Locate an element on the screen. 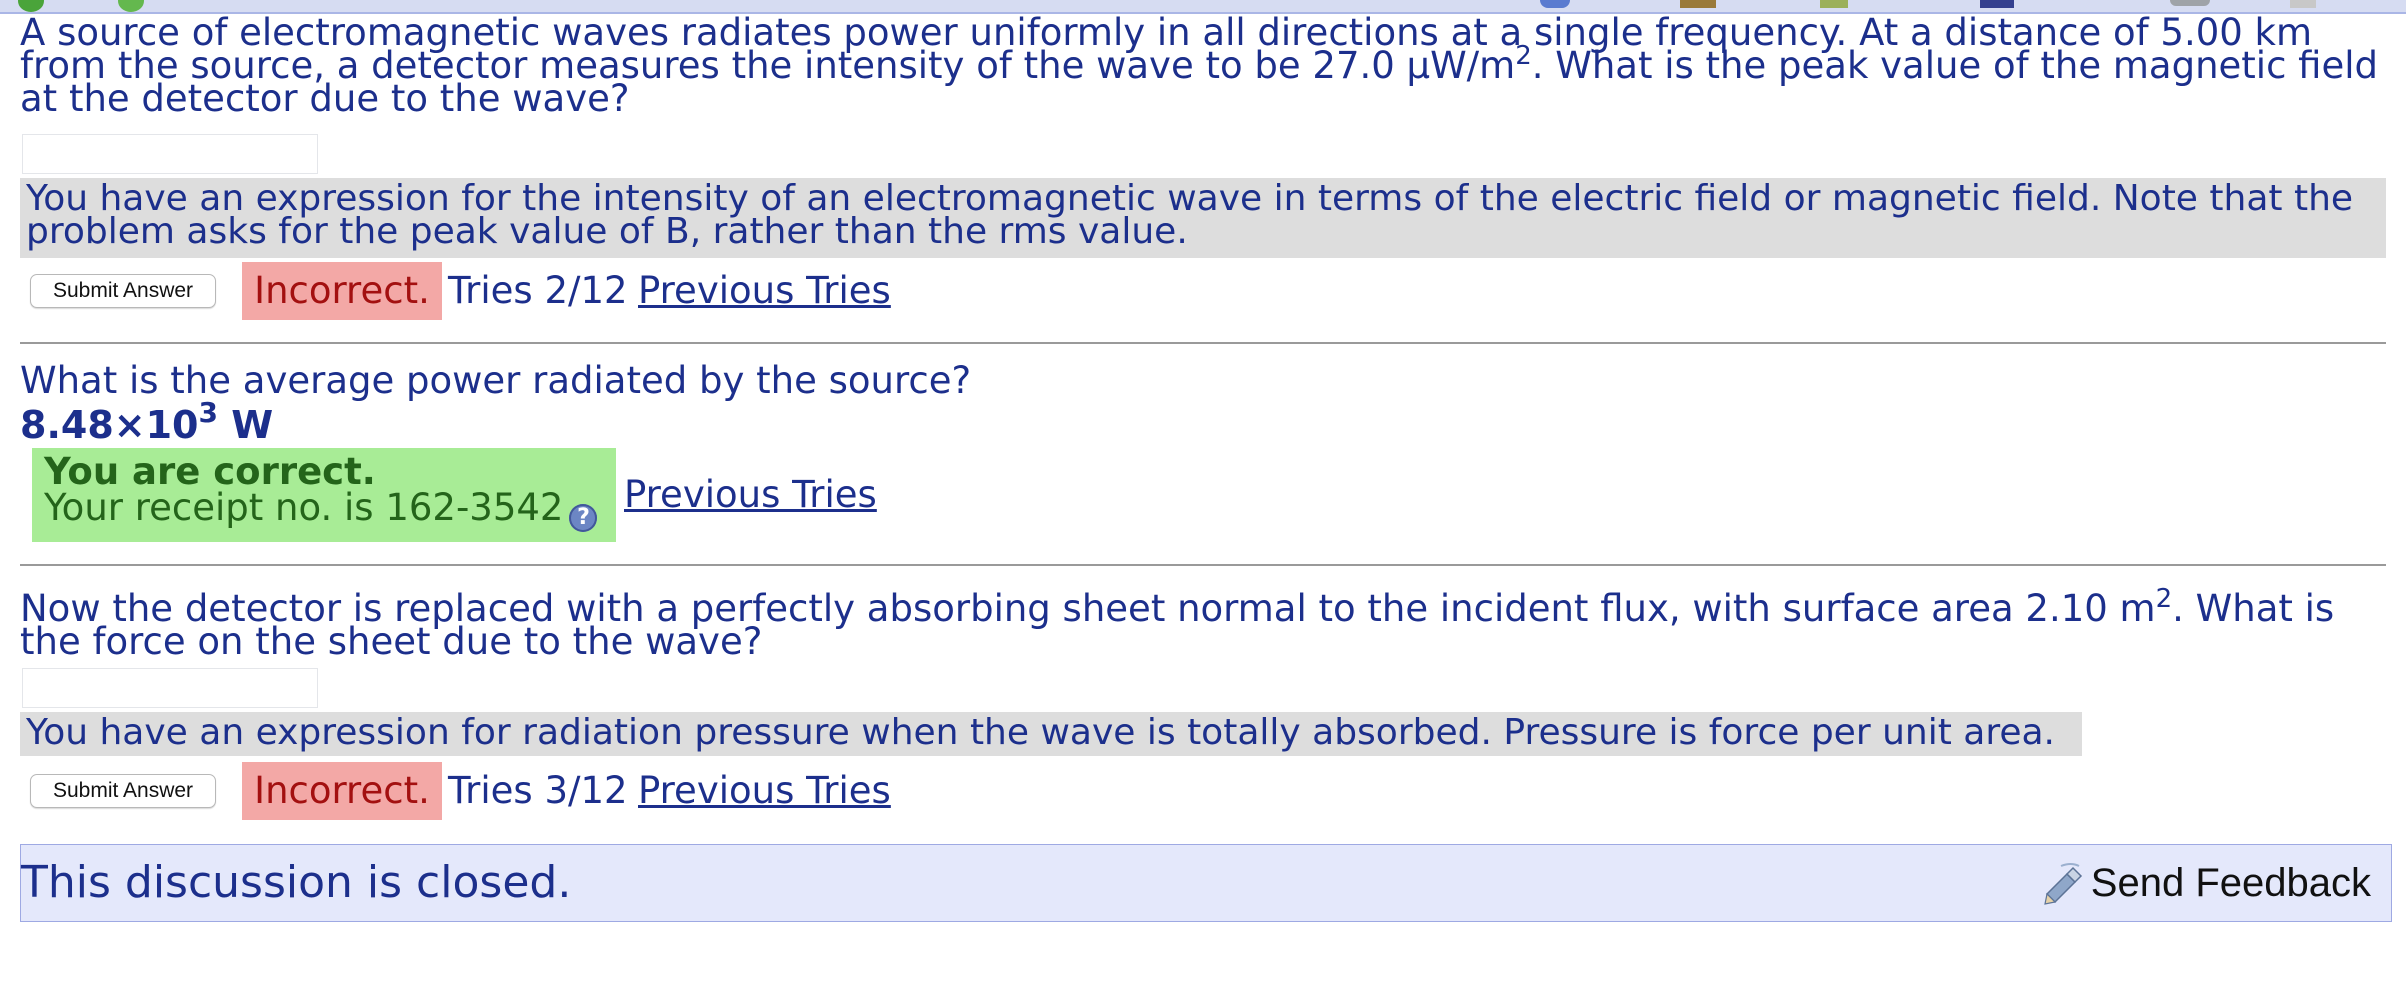  receipt-number: Your receipt no. is 162-3542? is located at coordinates (324, 510).